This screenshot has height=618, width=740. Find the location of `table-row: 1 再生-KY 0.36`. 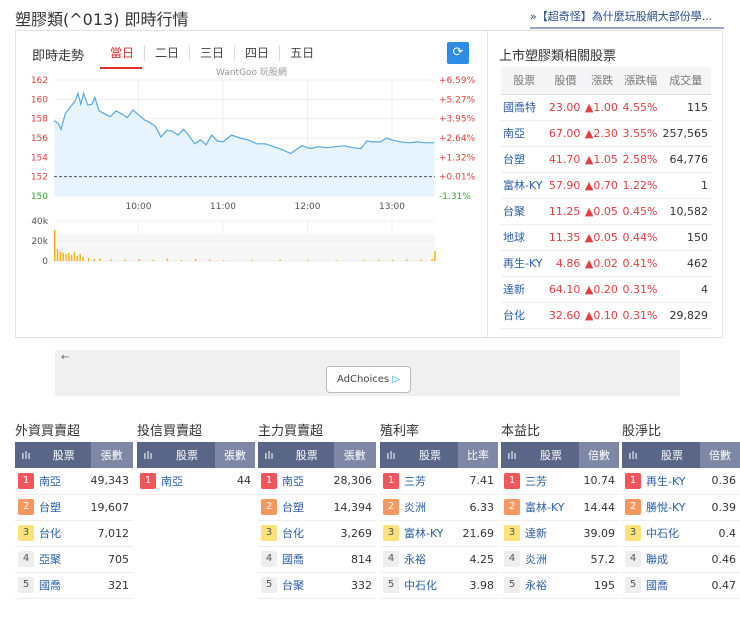

table-row: 1 再生-KY 0.36 is located at coordinates (681, 481).